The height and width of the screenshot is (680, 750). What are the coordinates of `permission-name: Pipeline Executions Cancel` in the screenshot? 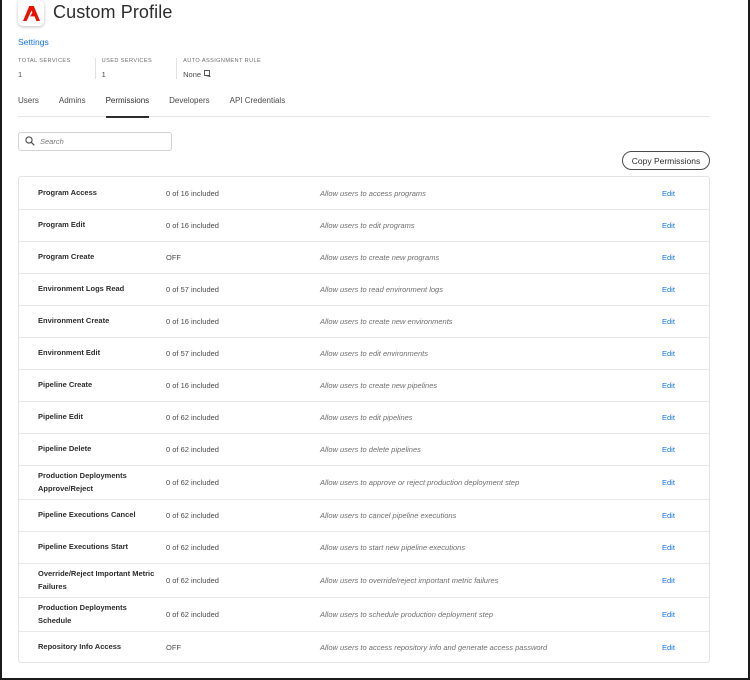 It's located at (87, 515).